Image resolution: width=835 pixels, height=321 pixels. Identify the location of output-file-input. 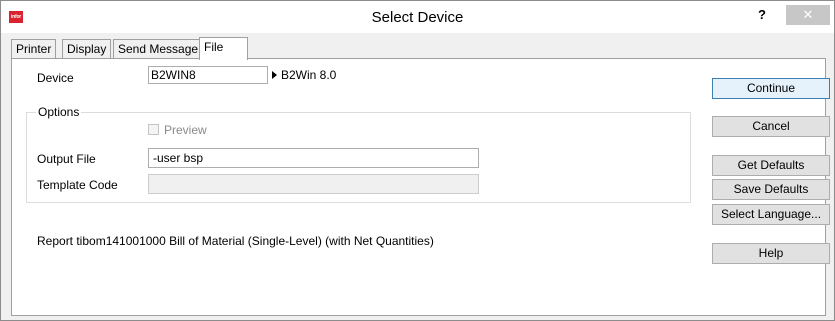
(313, 158).